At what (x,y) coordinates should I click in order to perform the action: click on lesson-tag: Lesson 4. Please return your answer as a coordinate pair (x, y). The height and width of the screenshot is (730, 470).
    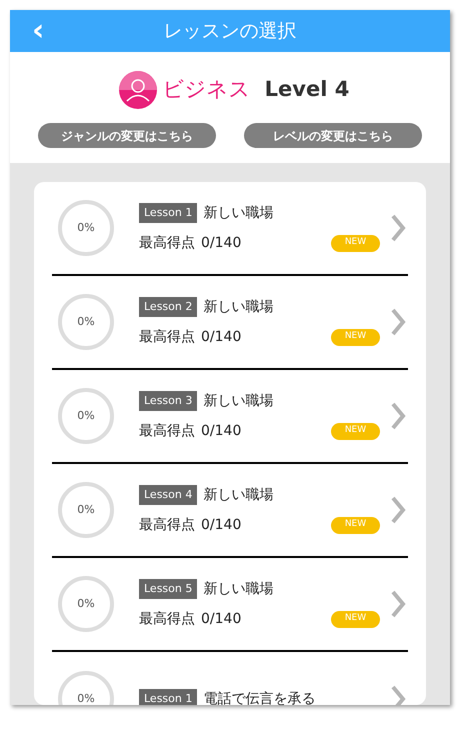
    Looking at the image, I should click on (168, 495).